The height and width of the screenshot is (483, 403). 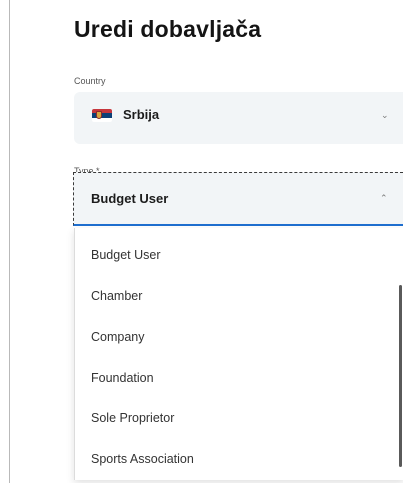 I want to click on option-chamber: Chamber, so click(x=116, y=296).